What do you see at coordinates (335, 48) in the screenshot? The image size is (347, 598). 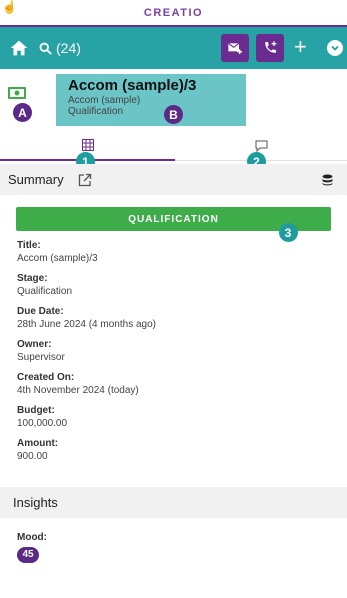 I see `chevron-down-icon` at bounding box center [335, 48].